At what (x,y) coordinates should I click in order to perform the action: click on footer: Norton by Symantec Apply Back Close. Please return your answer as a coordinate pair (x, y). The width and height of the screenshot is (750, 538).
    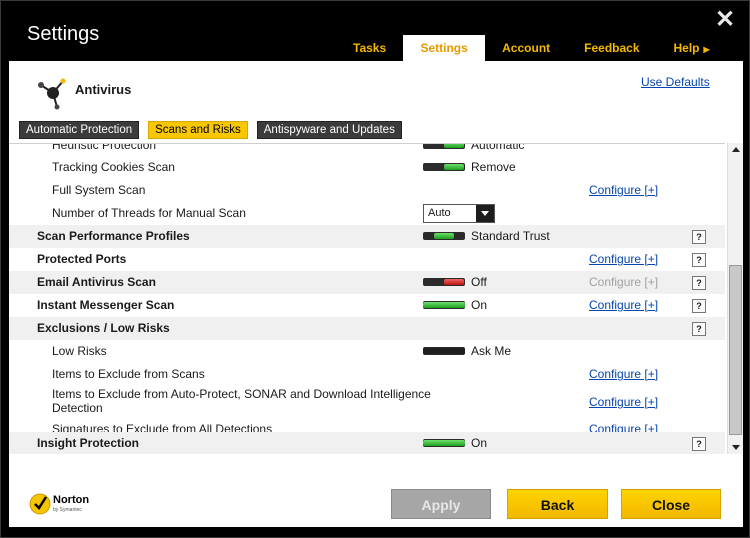
    Looking at the image, I should click on (376, 490).